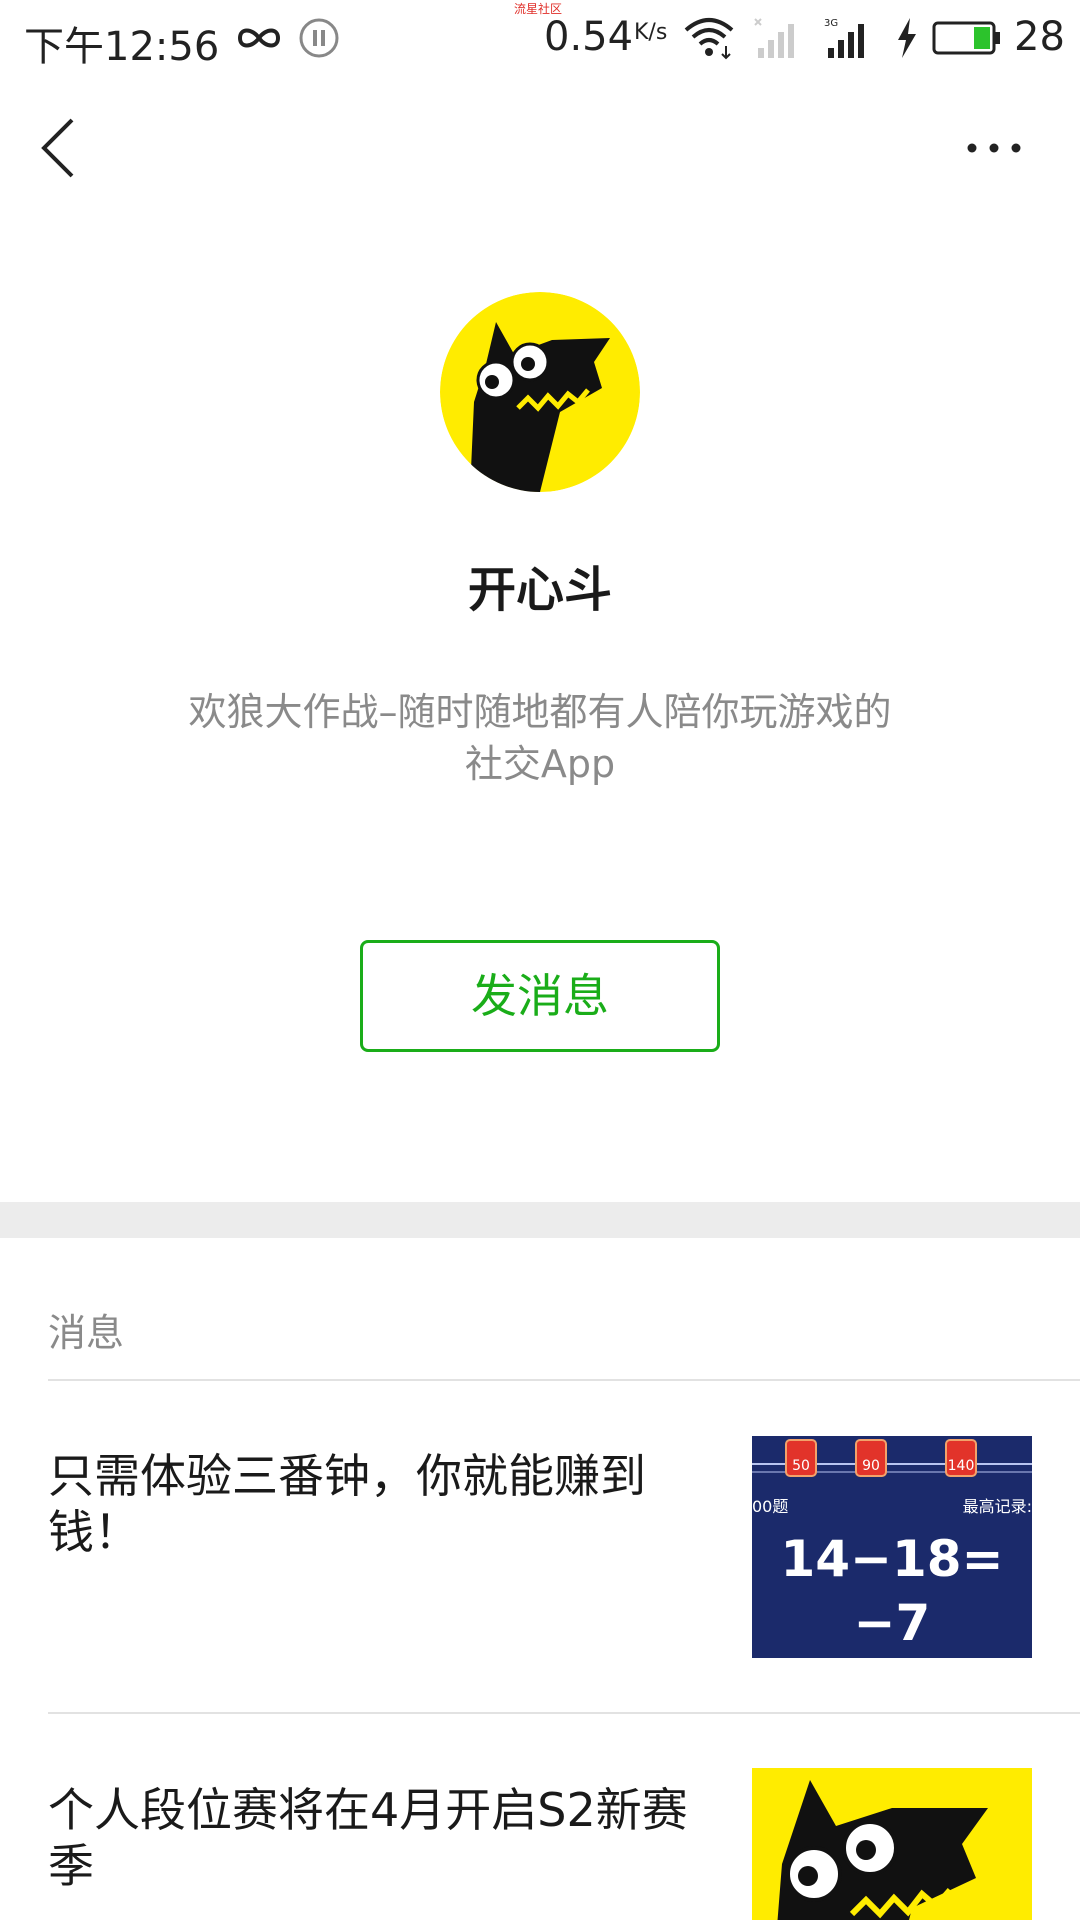 This screenshot has width=1080, height=1920. What do you see at coordinates (540, 1220) in the screenshot?
I see `section-divider` at bounding box center [540, 1220].